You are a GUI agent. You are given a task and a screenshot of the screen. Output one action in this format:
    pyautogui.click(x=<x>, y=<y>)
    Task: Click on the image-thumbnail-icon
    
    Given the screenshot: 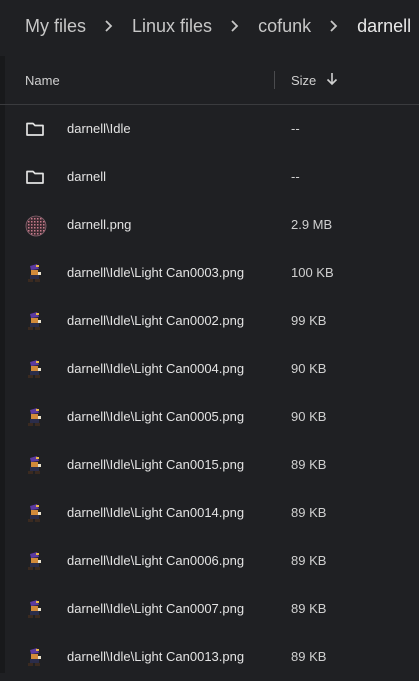 What is the action you would take?
    pyautogui.click(x=36, y=226)
    